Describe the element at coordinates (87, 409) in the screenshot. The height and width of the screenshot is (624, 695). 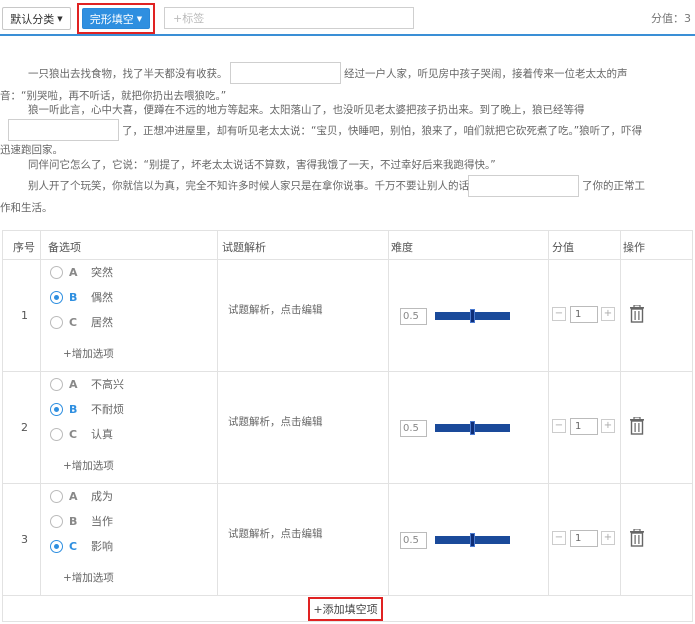
I see `option-b: B 不耐烦` at that location.